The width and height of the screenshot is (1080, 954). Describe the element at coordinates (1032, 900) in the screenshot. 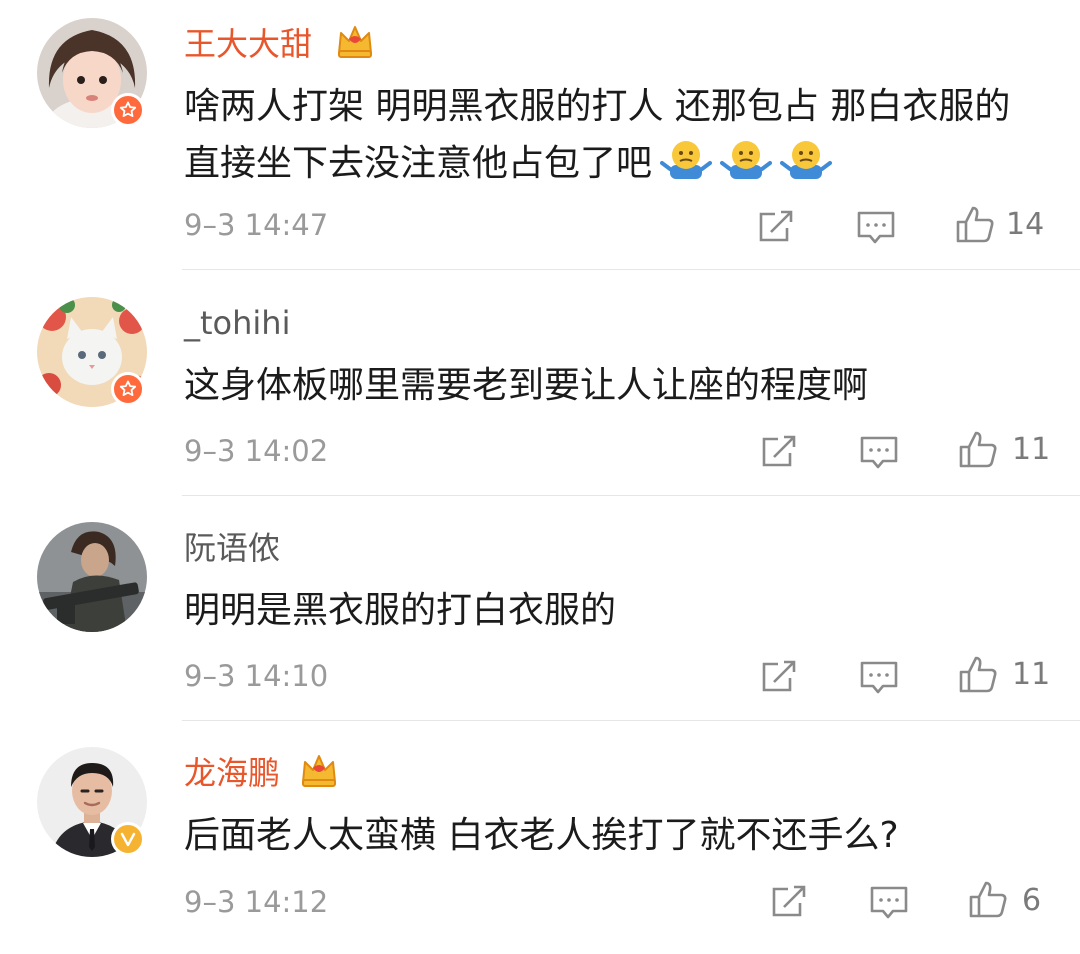

I see `like-count: 6` at that location.